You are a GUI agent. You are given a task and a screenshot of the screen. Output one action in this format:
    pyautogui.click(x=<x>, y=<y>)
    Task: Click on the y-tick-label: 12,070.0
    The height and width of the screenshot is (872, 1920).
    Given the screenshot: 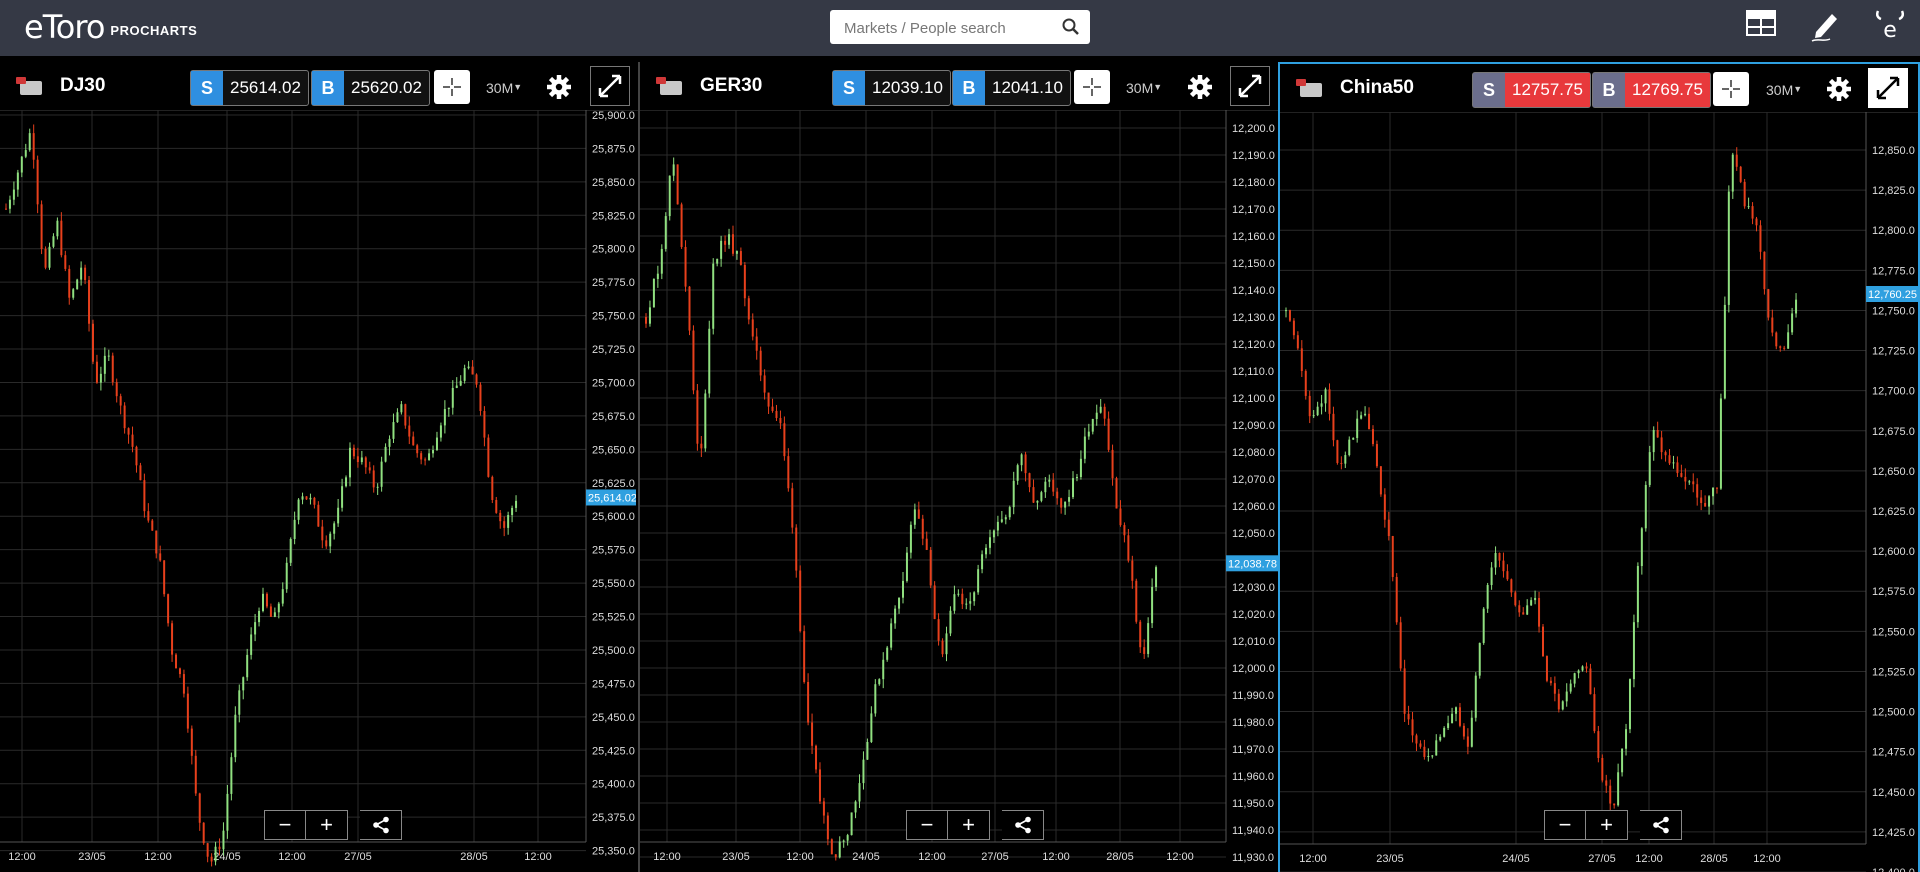 What is the action you would take?
    pyautogui.click(x=1253, y=480)
    